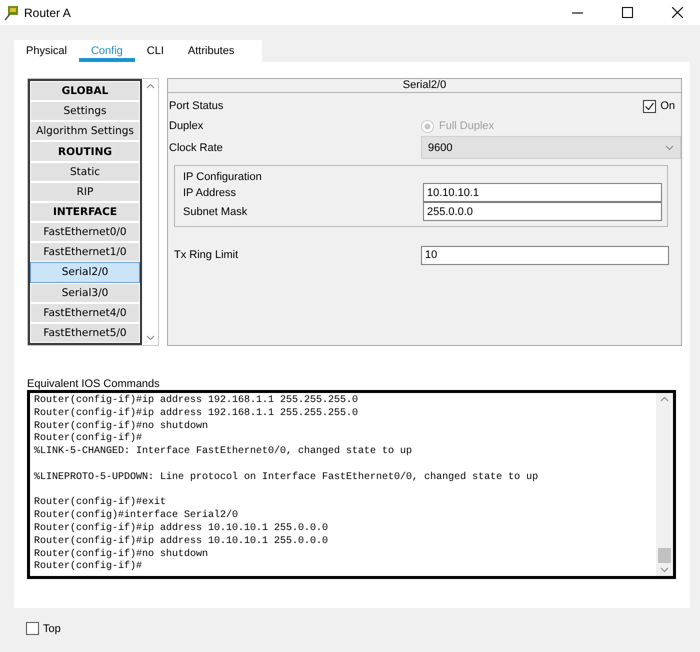  I want to click on check-icon, so click(650, 106).